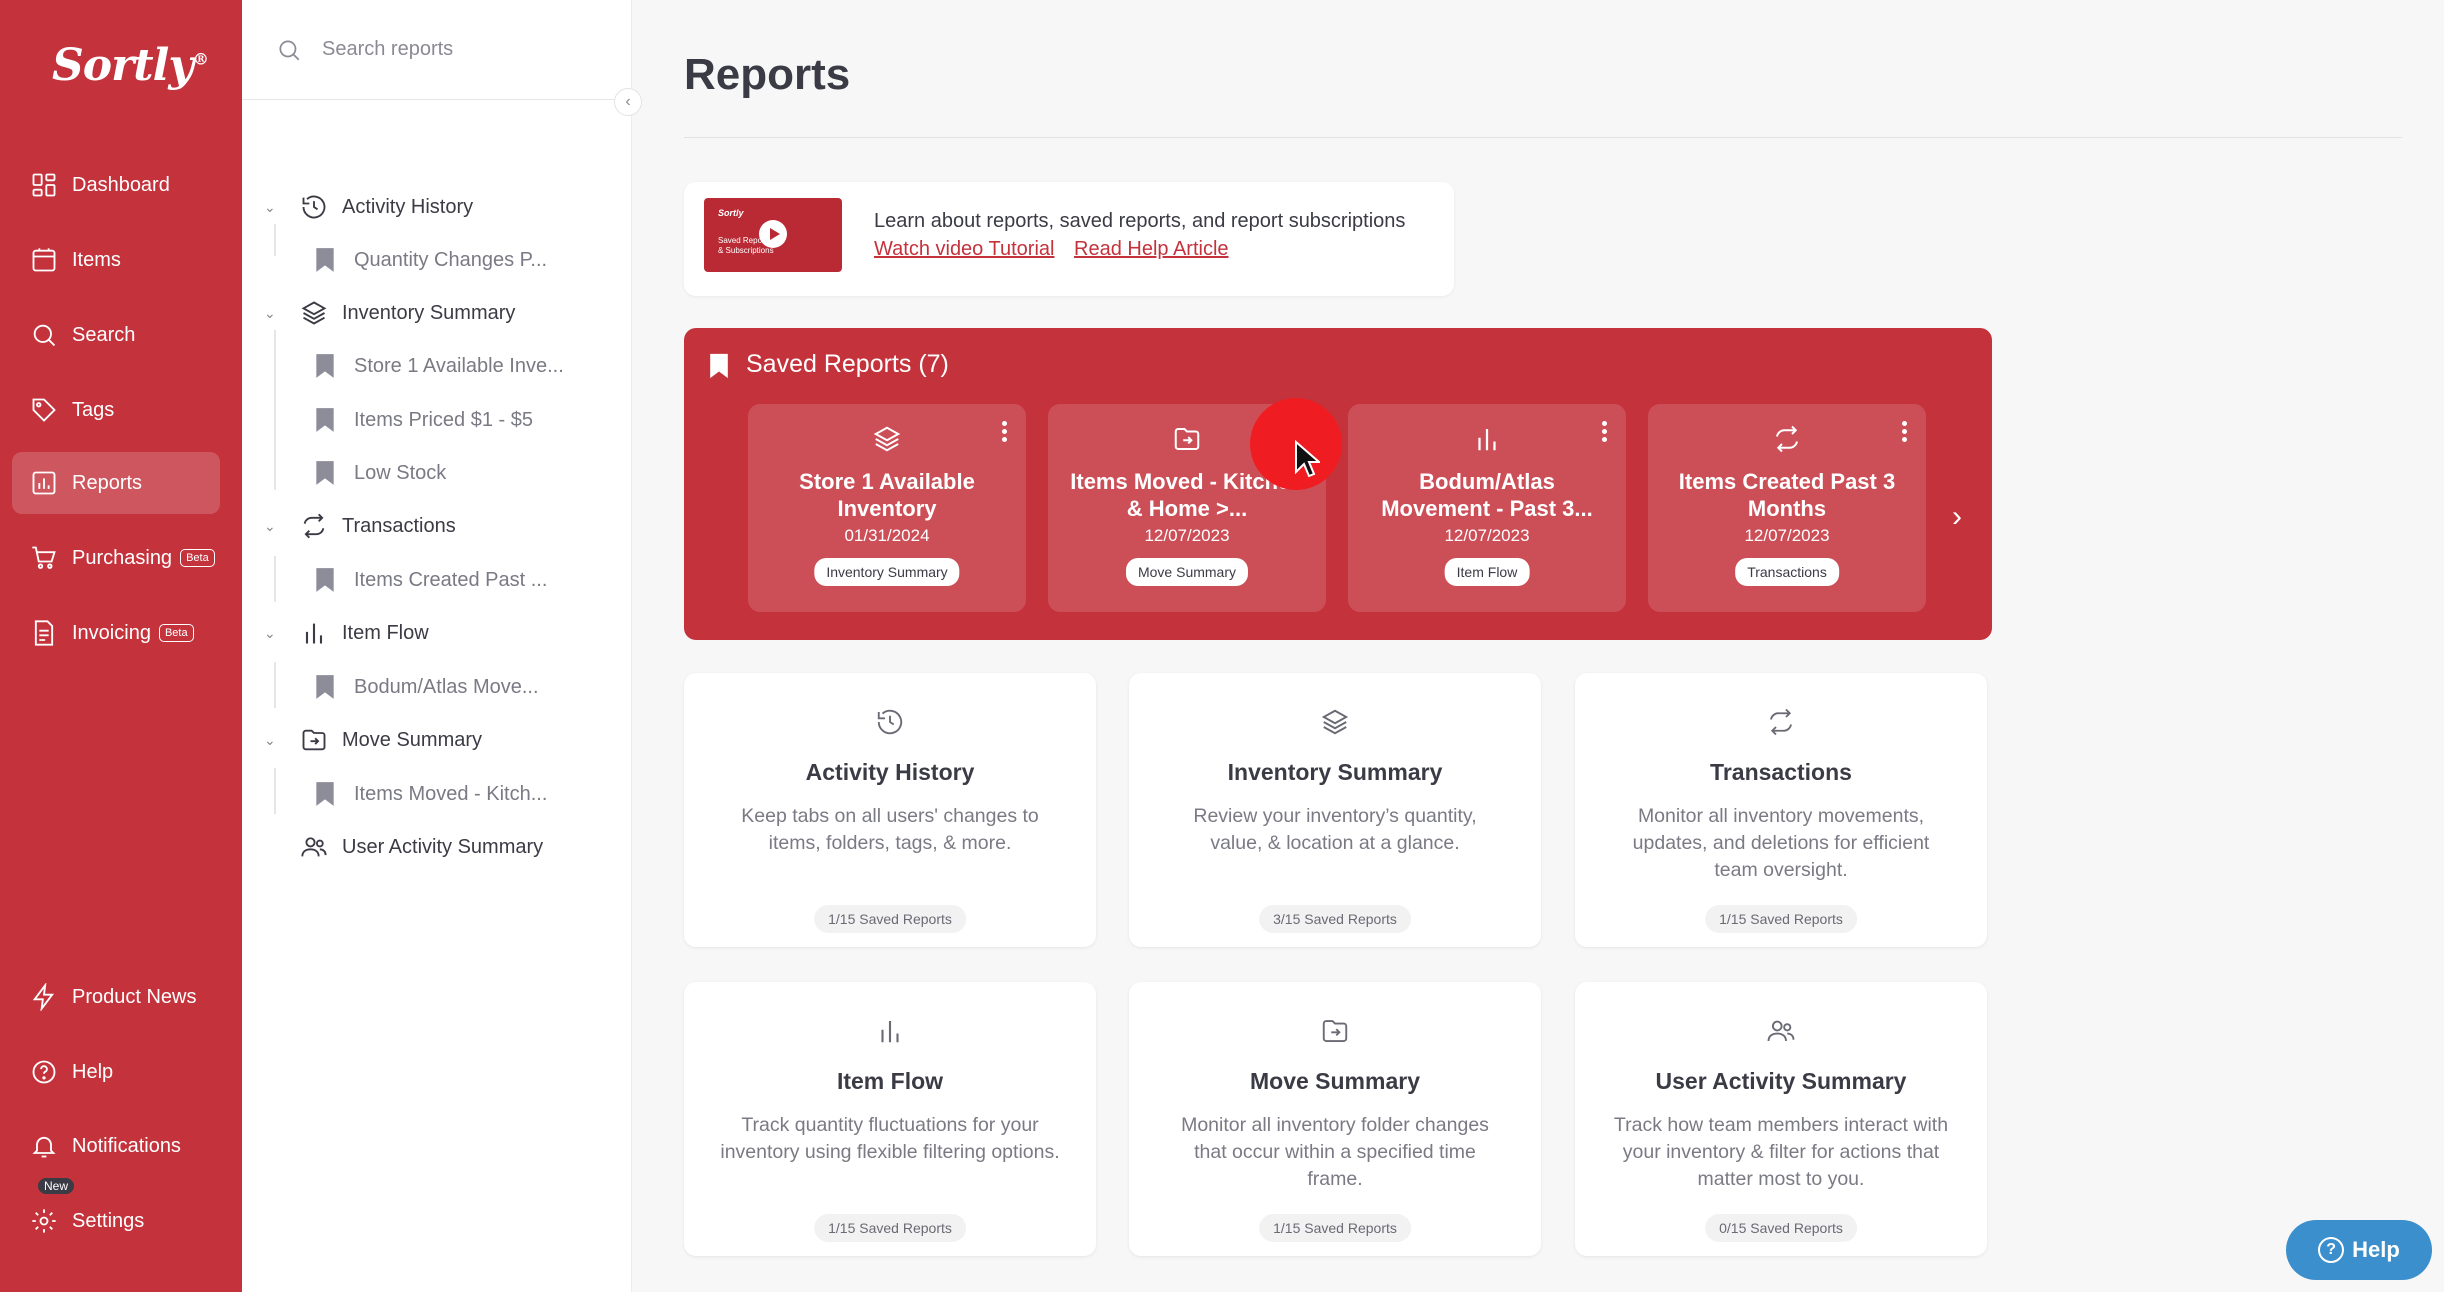 The height and width of the screenshot is (1292, 2444). What do you see at coordinates (121, 184) in the screenshot?
I see `nav-label: Dashboard` at bounding box center [121, 184].